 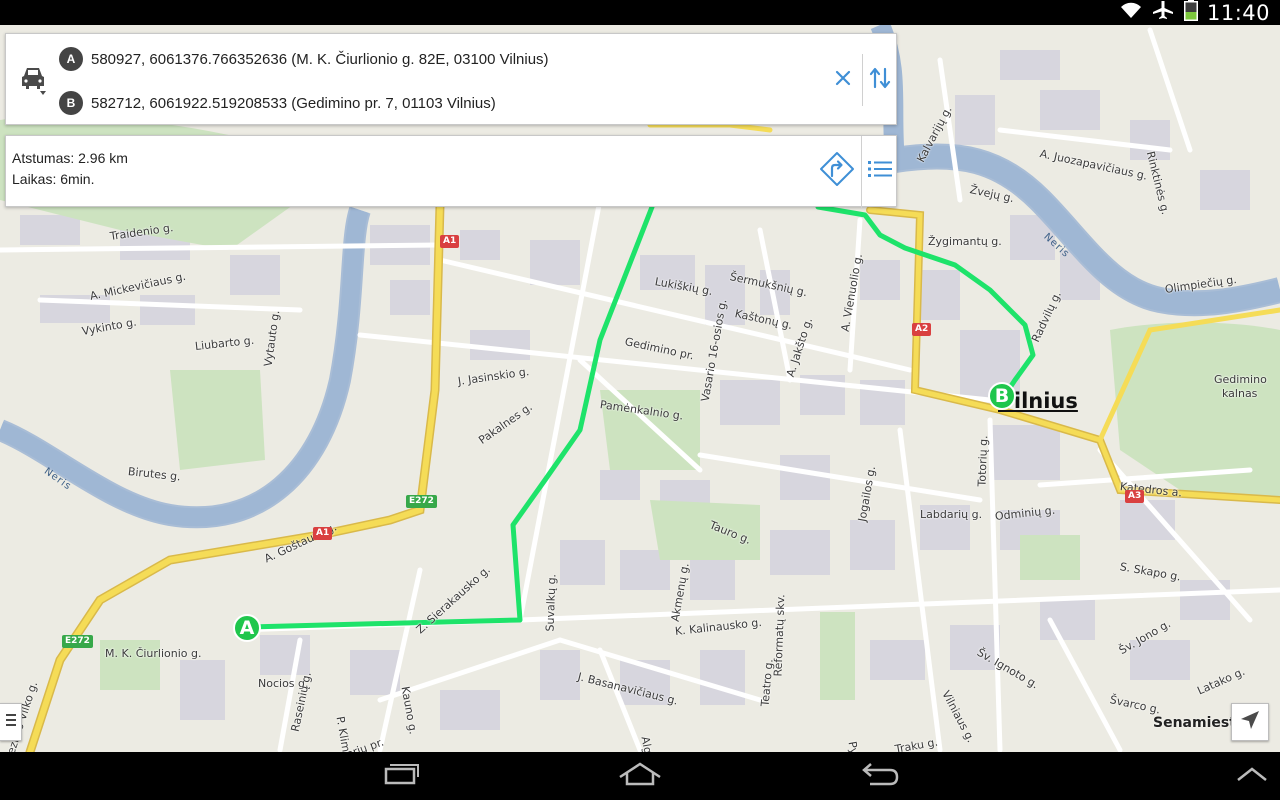 What do you see at coordinates (1240, 379) in the screenshot?
I see `area-label-gedimino: Gedimino` at bounding box center [1240, 379].